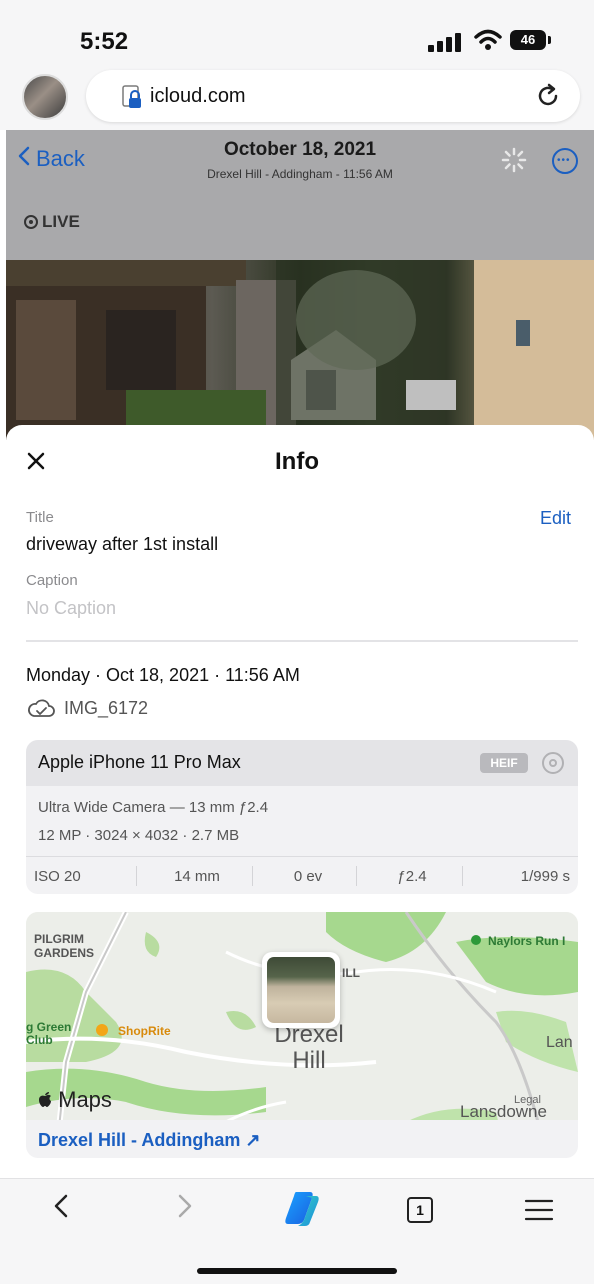 Image resolution: width=594 pixels, height=1284 pixels. I want to click on exif-focal-length: 14 mm, so click(197, 876).